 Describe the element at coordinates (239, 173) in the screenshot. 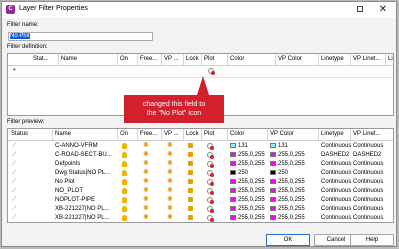

I see `color-cell: 250` at that location.